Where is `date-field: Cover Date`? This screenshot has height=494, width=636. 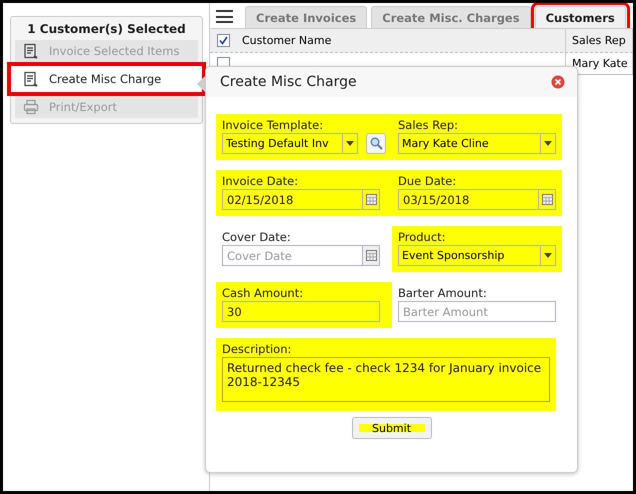 date-field: Cover Date is located at coordinates (292, 255).